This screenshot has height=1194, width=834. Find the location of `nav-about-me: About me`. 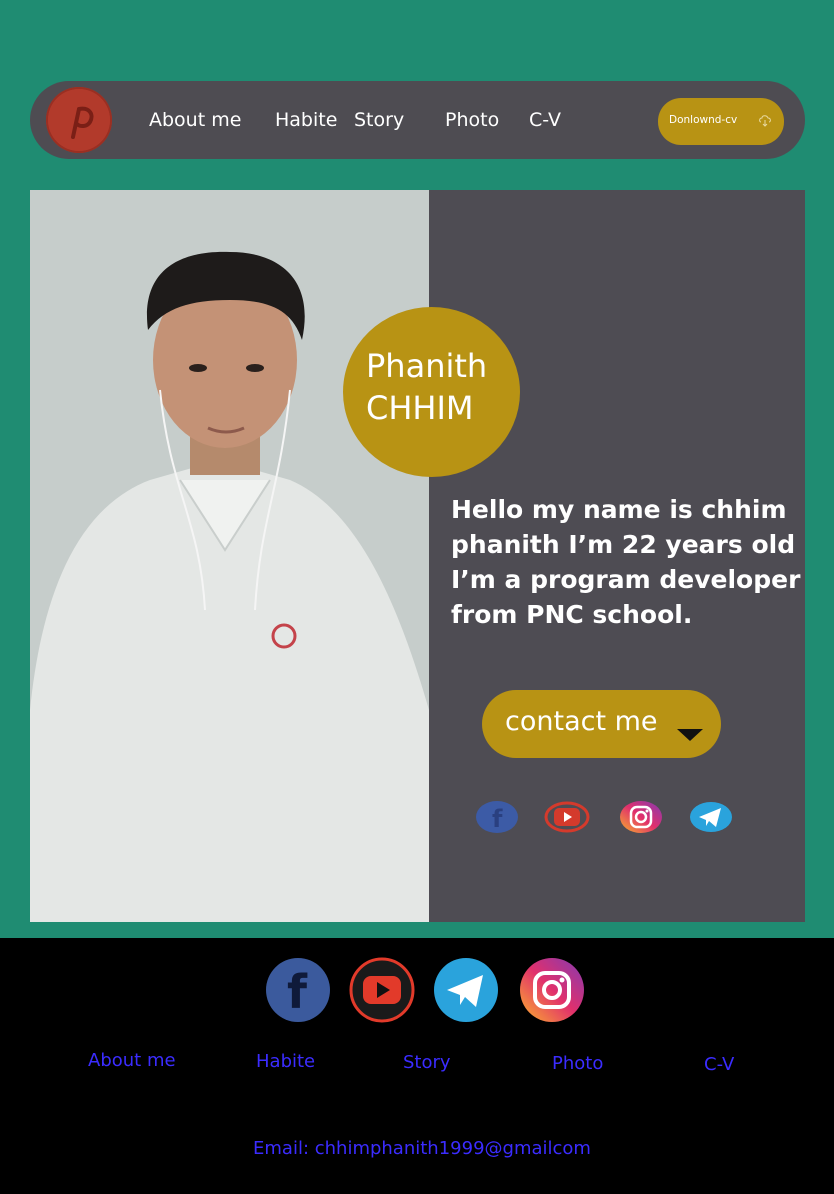

nav-about-me: About me is located at coordinates (195, 120).